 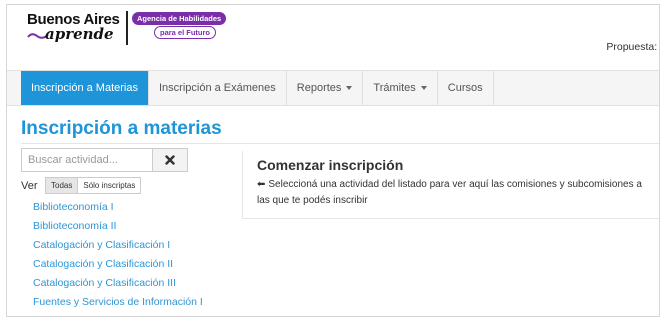 I want to click on clear-search-button, so click(x=170, y=160).